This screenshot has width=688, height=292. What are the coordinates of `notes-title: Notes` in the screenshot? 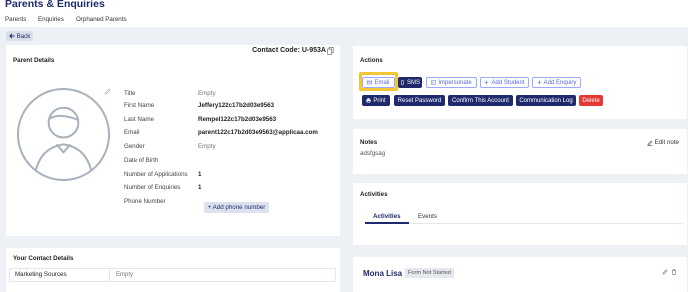 It's located at (369, 142).